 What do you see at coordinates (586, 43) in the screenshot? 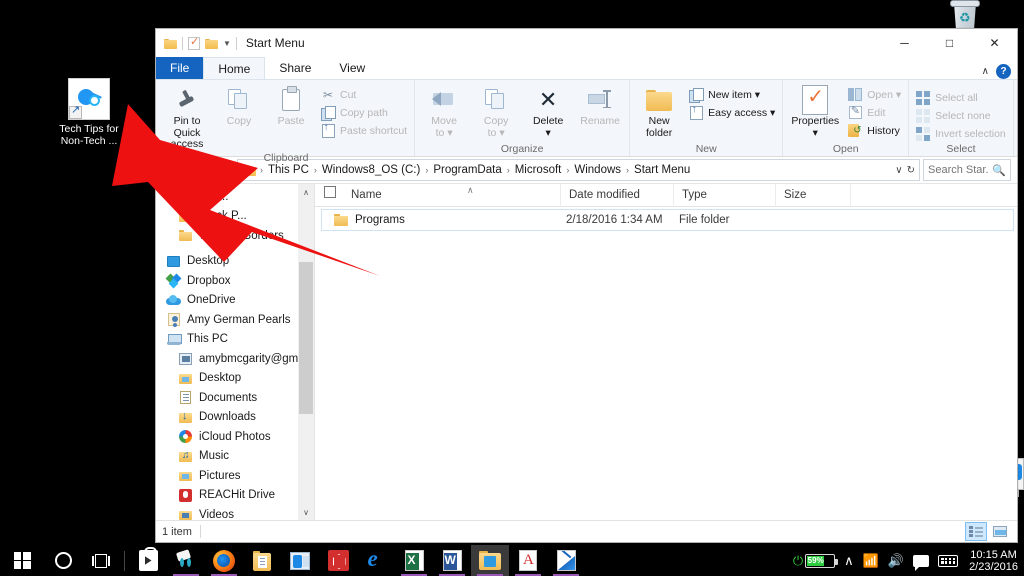
I see `title-bar: ▼ Start Menu ─ □ ✕` at bounding box center [586, 43].